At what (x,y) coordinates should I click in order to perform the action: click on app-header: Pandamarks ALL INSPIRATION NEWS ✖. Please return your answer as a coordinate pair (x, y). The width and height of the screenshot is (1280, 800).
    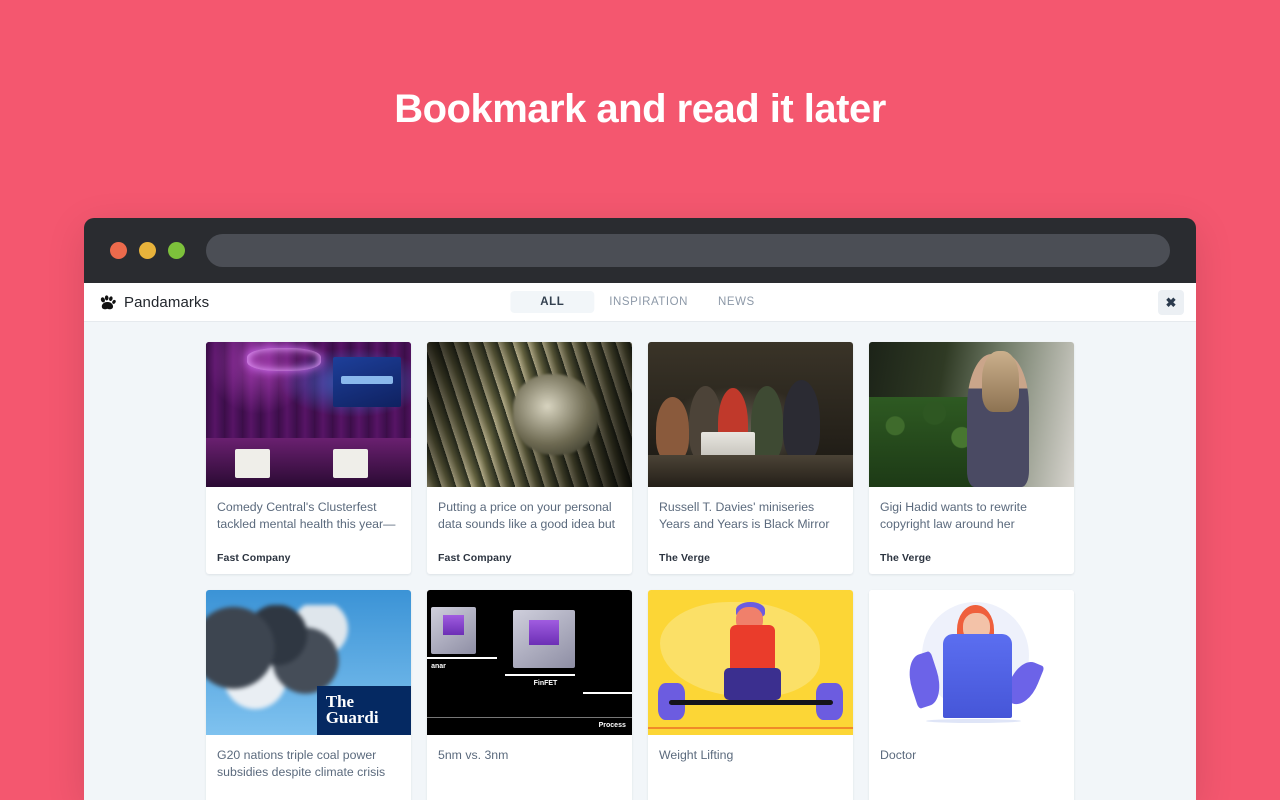
    Looking at the image, I should click on (640, 302).